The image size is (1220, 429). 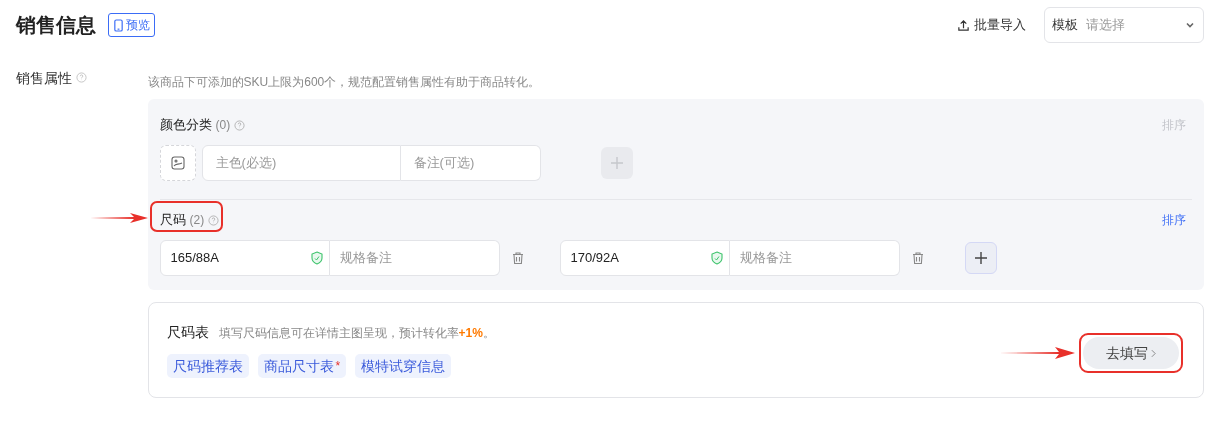 I want to click on size-chart-tag: 商品尺寸表*, so click(x=302, y=366).